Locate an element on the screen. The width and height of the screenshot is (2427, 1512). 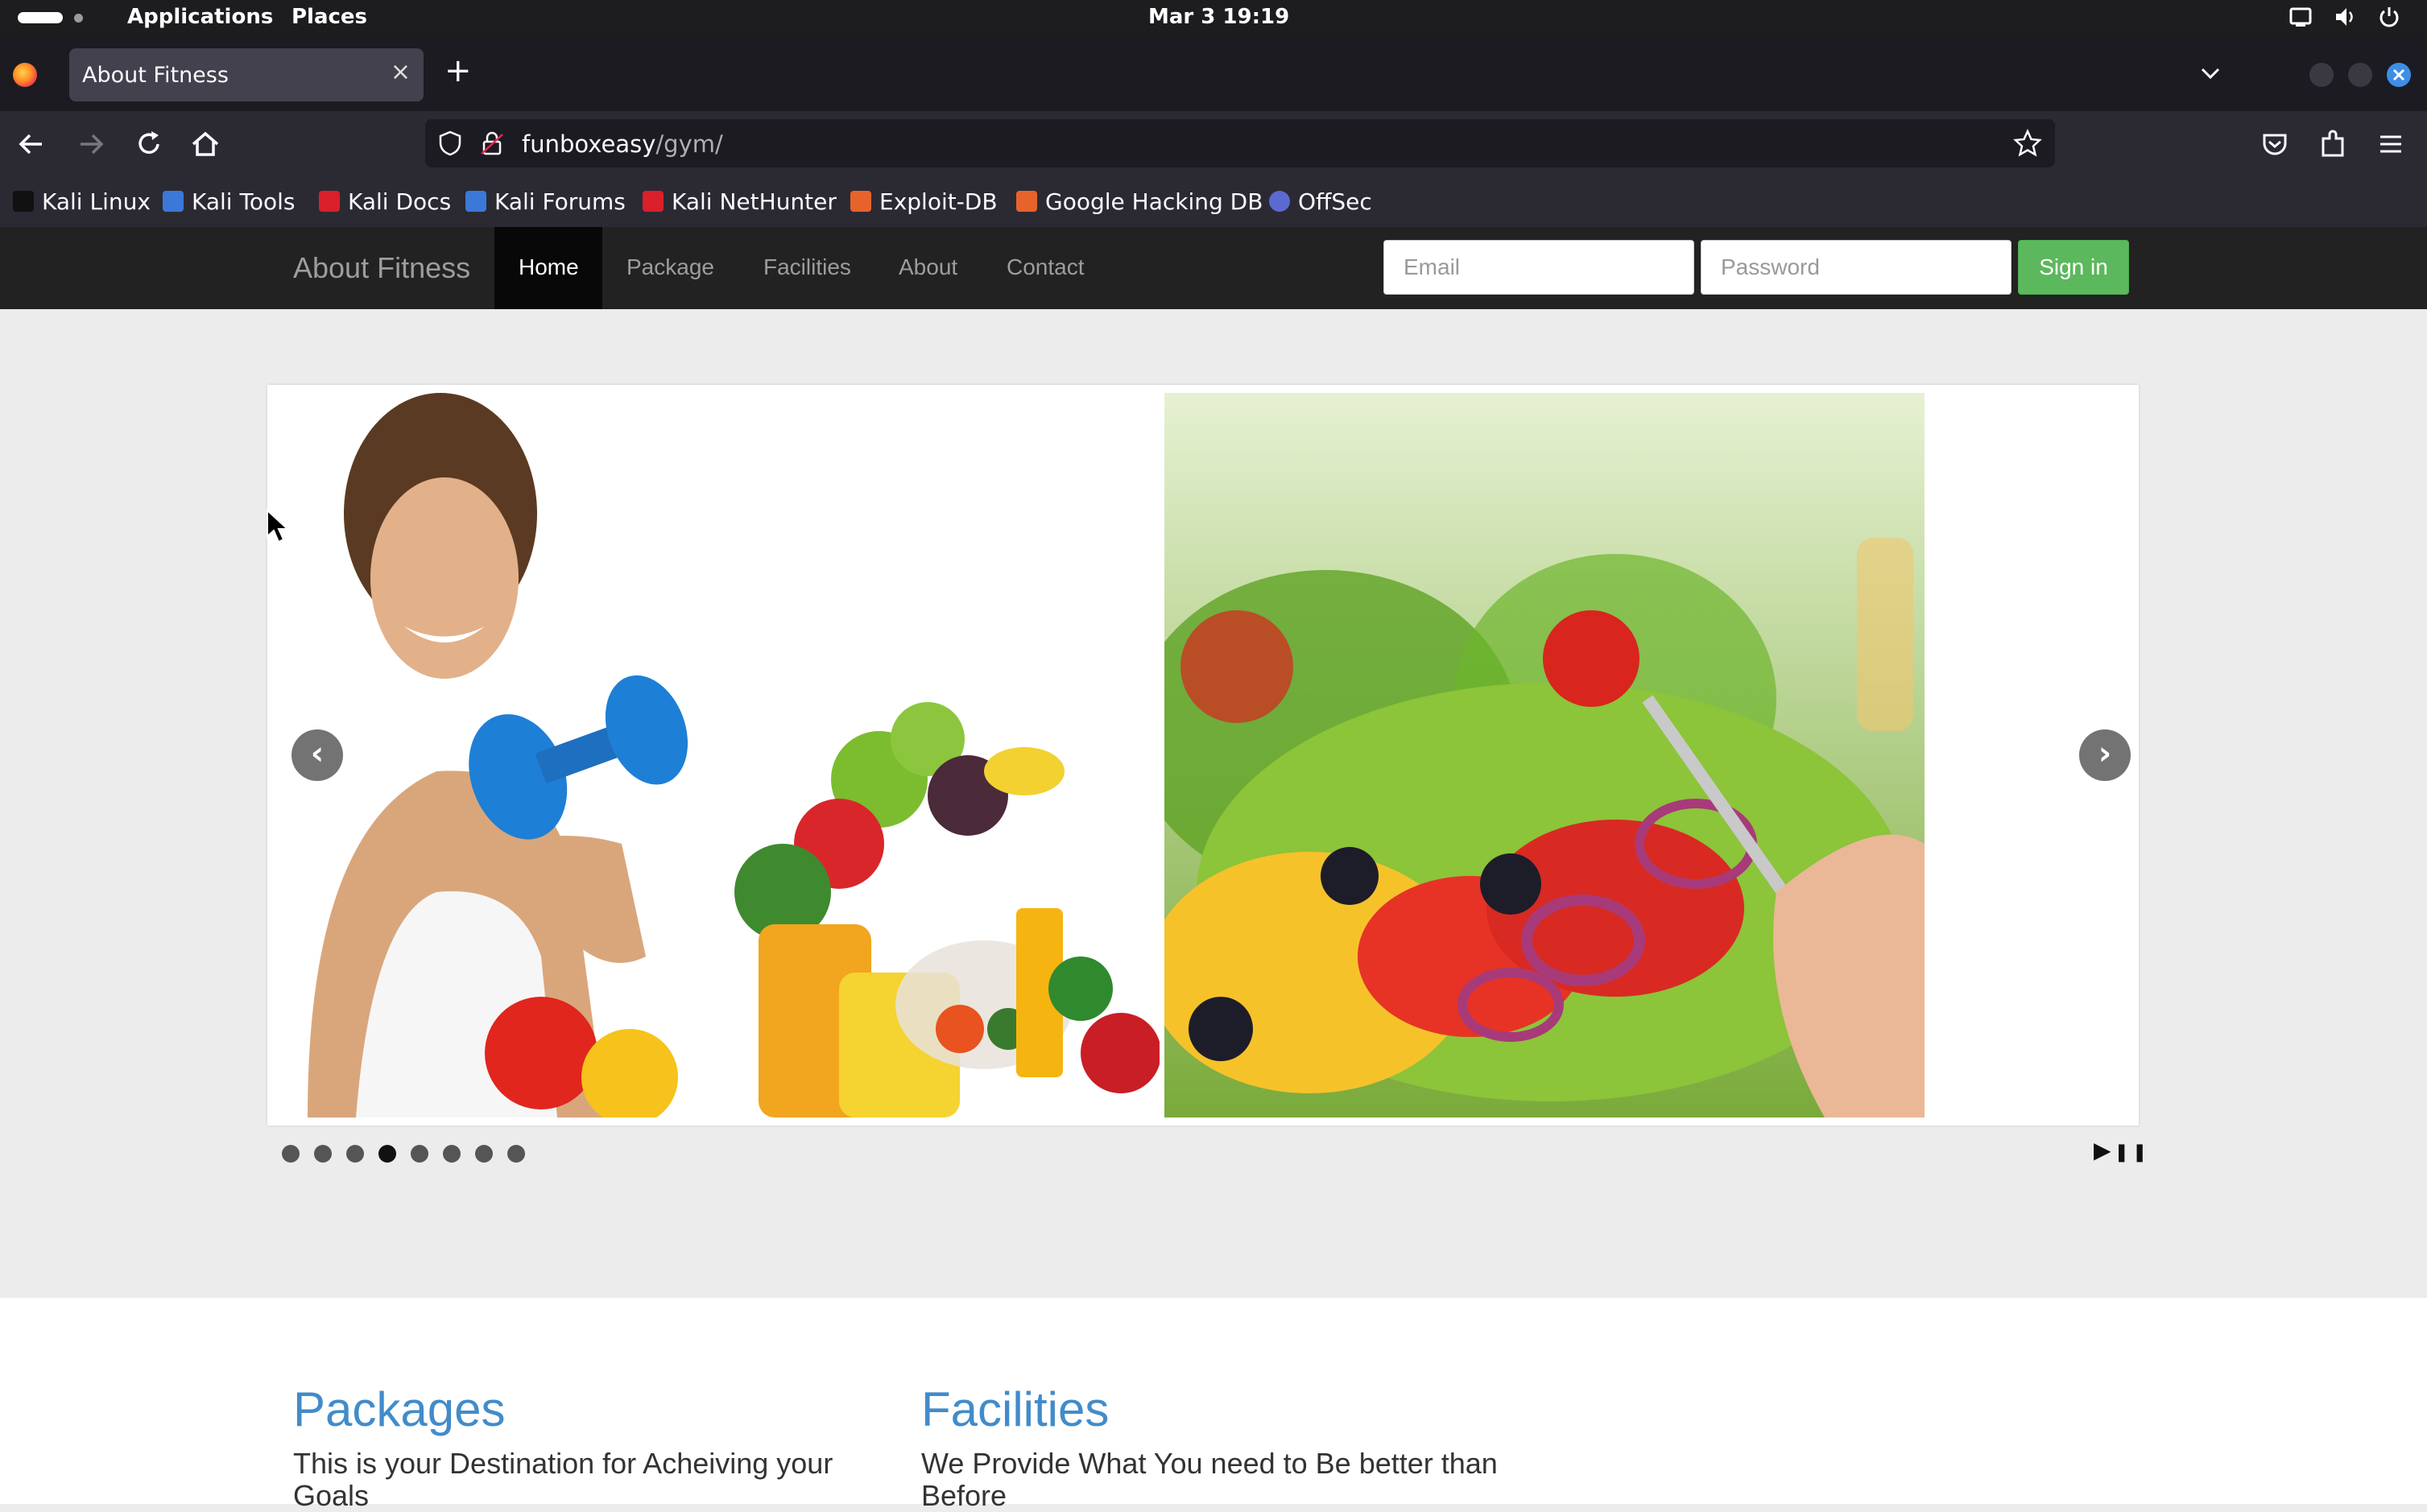
bookmark-kali-forums: Kali Forums is located at coordinates (545, 201).